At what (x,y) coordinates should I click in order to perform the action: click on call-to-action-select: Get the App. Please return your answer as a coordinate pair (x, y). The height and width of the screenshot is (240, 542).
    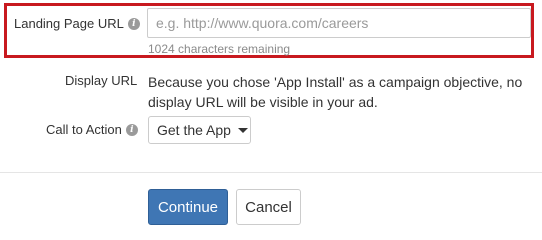
    Looking at the image, I should click on (199, 130).